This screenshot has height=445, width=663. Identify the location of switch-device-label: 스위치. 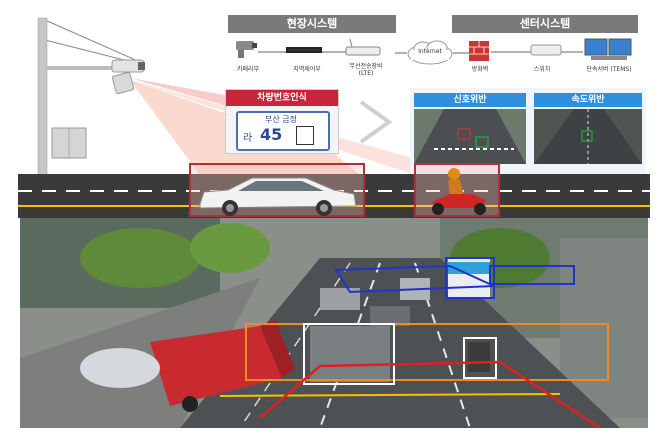
(542, 69).